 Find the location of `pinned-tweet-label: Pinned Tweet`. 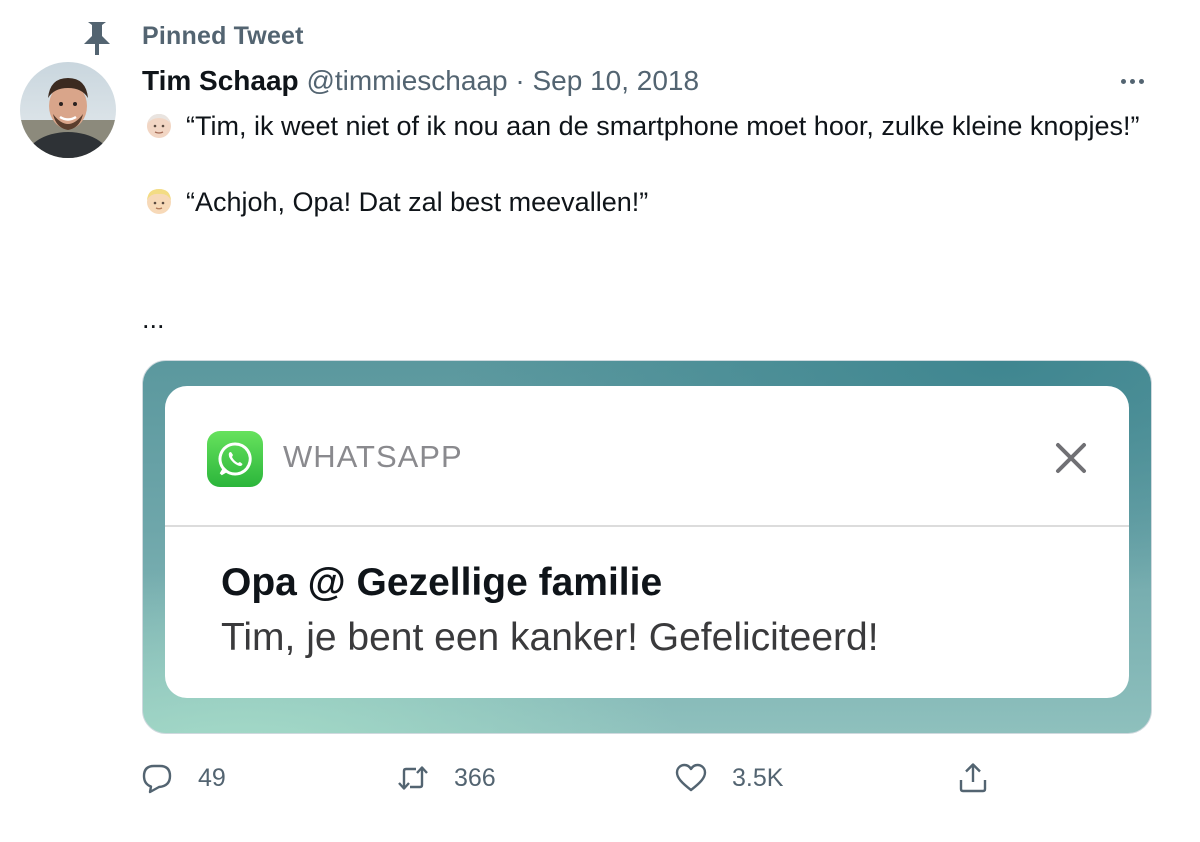

pinned-tweet-label: Pinned Tweet is located at coordinates (223, 36).